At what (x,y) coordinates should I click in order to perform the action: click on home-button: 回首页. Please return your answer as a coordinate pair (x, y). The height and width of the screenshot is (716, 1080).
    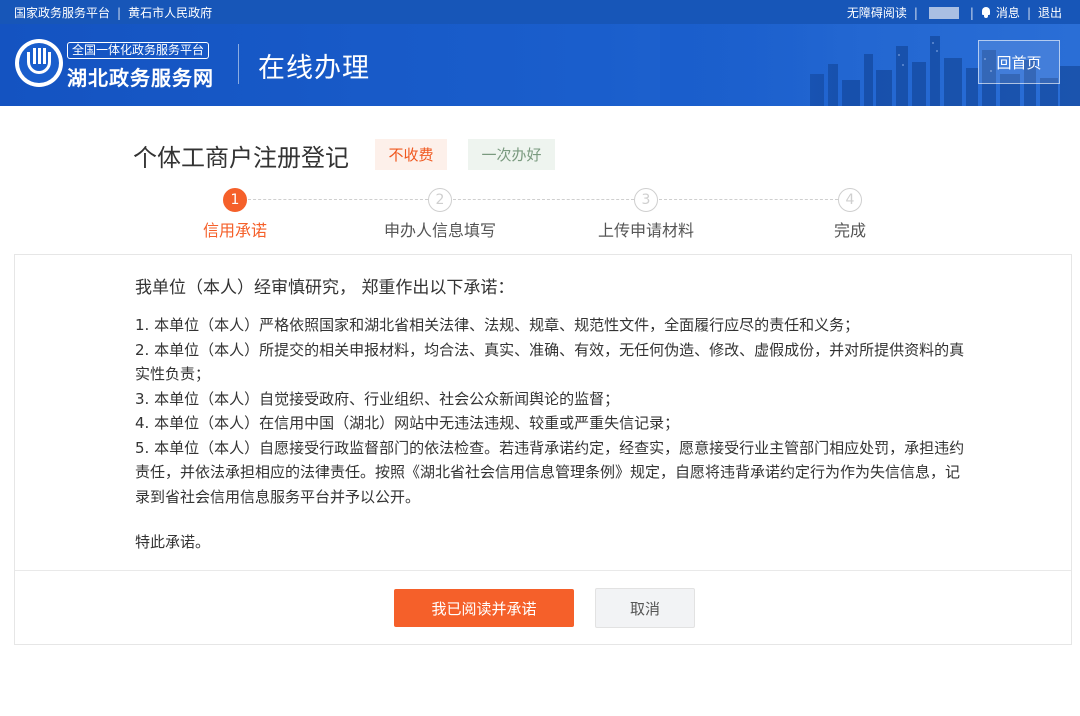
    Looking at the image, I should click on (1019, 62).